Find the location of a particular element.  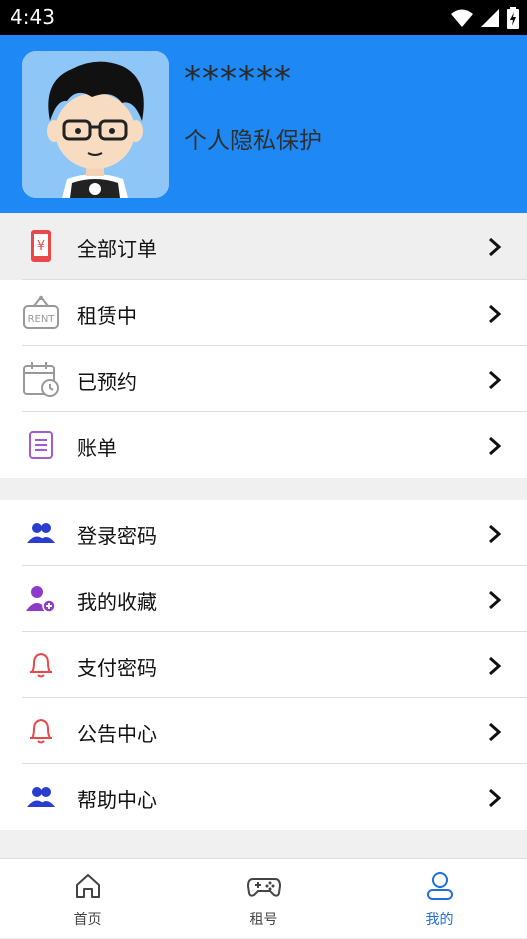

menu-item-payment-password: 支付密码 is located at coordinates (263, 665).